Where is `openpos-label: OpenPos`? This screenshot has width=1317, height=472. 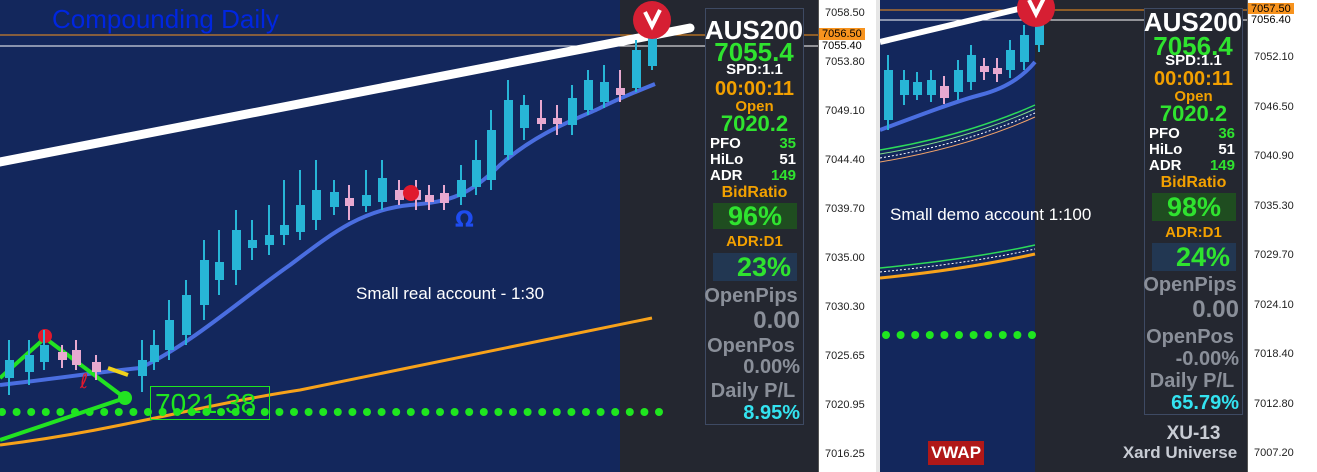
openpos-label: OpenPos is located at coordinates (751, 346).